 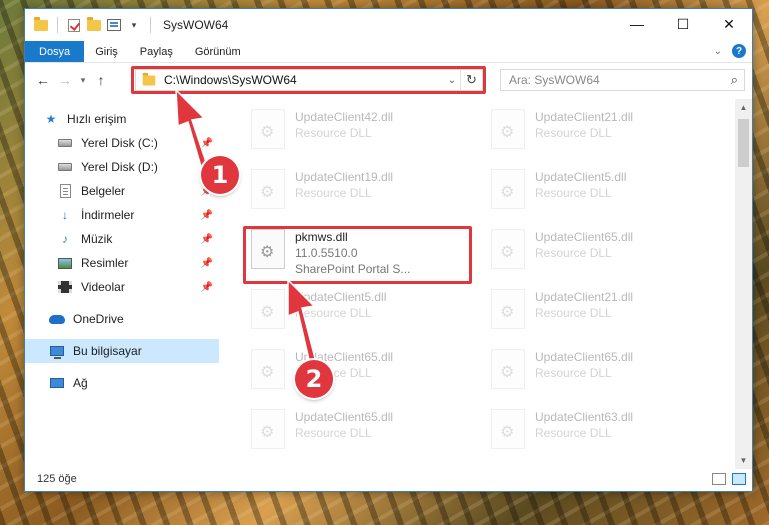 What do you see at coordinates (57, 383) in the screenshot?
I see `network-icon` at bounding box center [57, 383].